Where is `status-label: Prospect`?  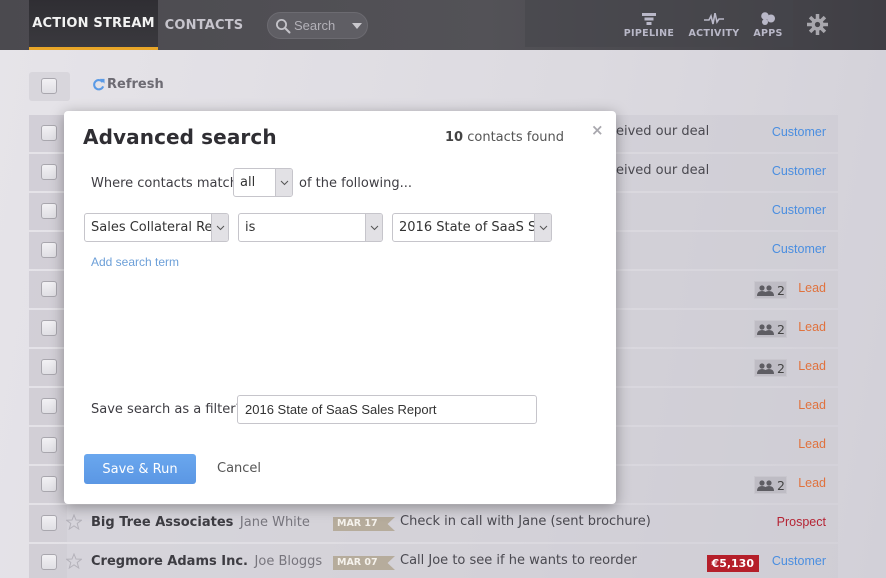
status-label: Prospect is located at coordinates (801, 522).